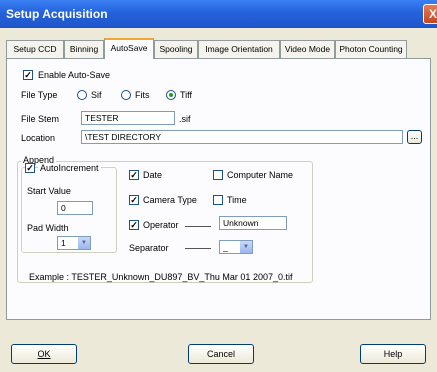  What do you see at coordinates (69, 168) in the screenshot?
I see `autoincrement-label: AutoIncrement` at bounding box center [69, 168].